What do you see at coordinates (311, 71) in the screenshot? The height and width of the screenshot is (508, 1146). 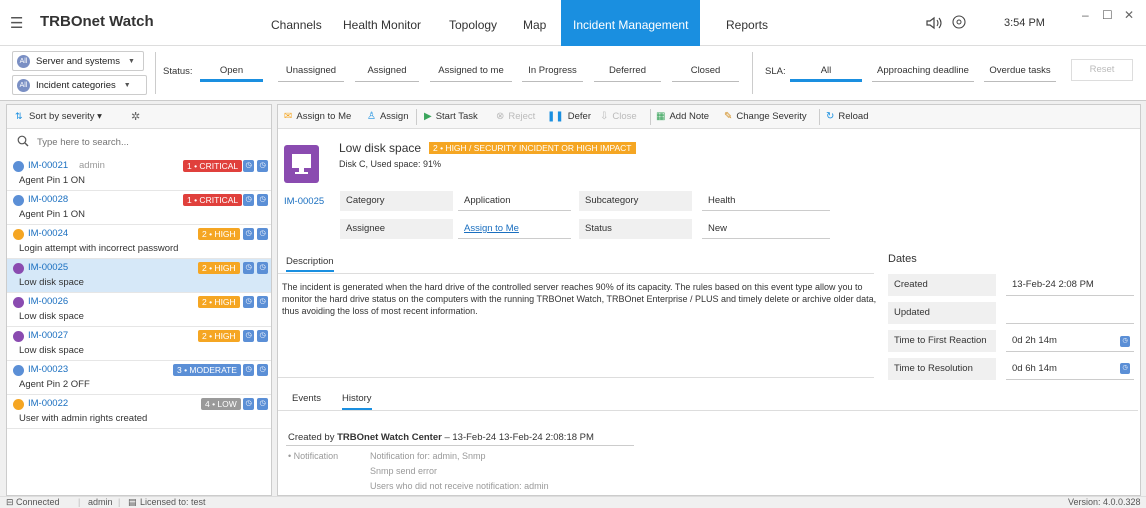 I see `status-tab-unassigned: Unassigned` at bounding box center [311, 71].